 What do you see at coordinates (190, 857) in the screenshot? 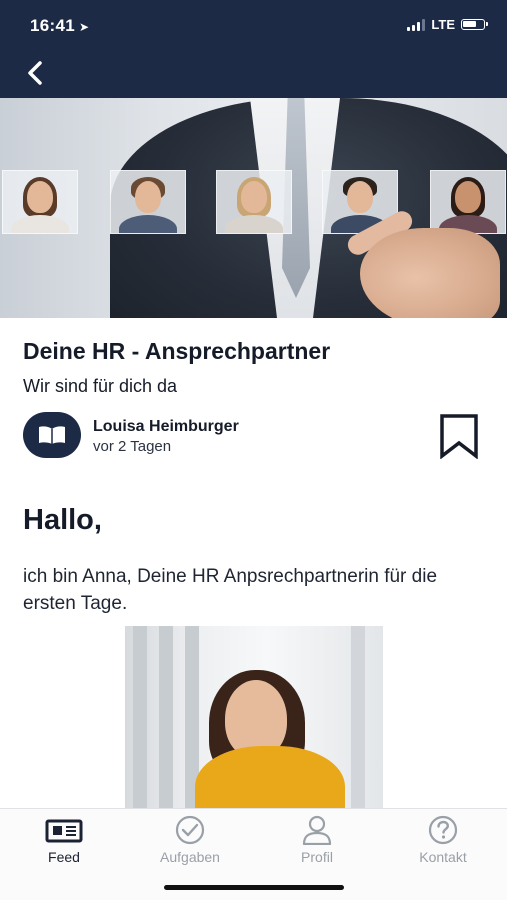
I see `tab-label: Aufgaben` at bounding box center [190, 857].